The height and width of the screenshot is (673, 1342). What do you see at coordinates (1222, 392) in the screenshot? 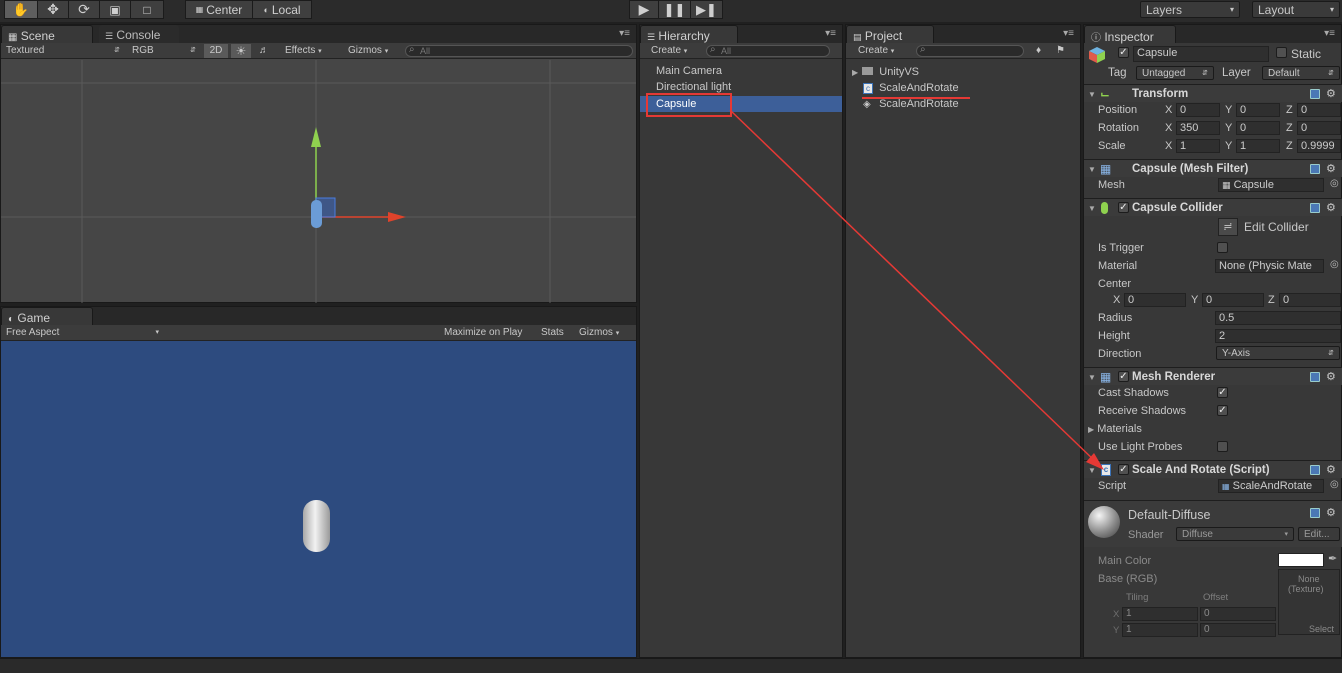
I see `cast-shadows-checkbox: ✓` at bounding box center [1222, 392].